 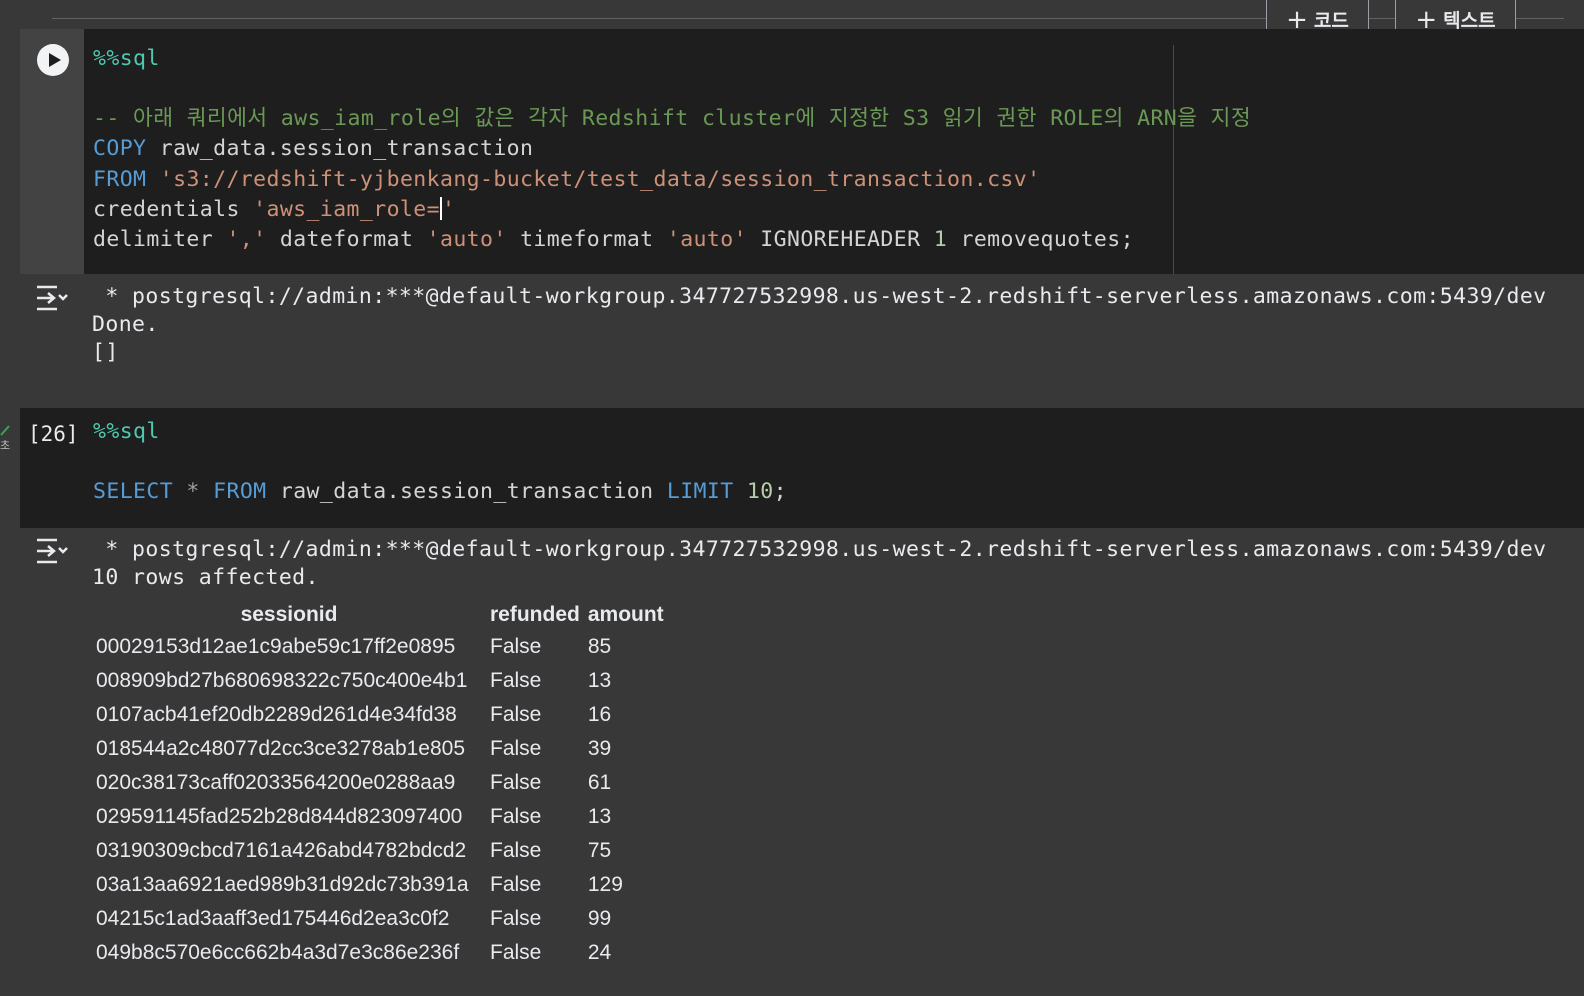 I want to click on editor-ruler, so click(x=1173, y=159).